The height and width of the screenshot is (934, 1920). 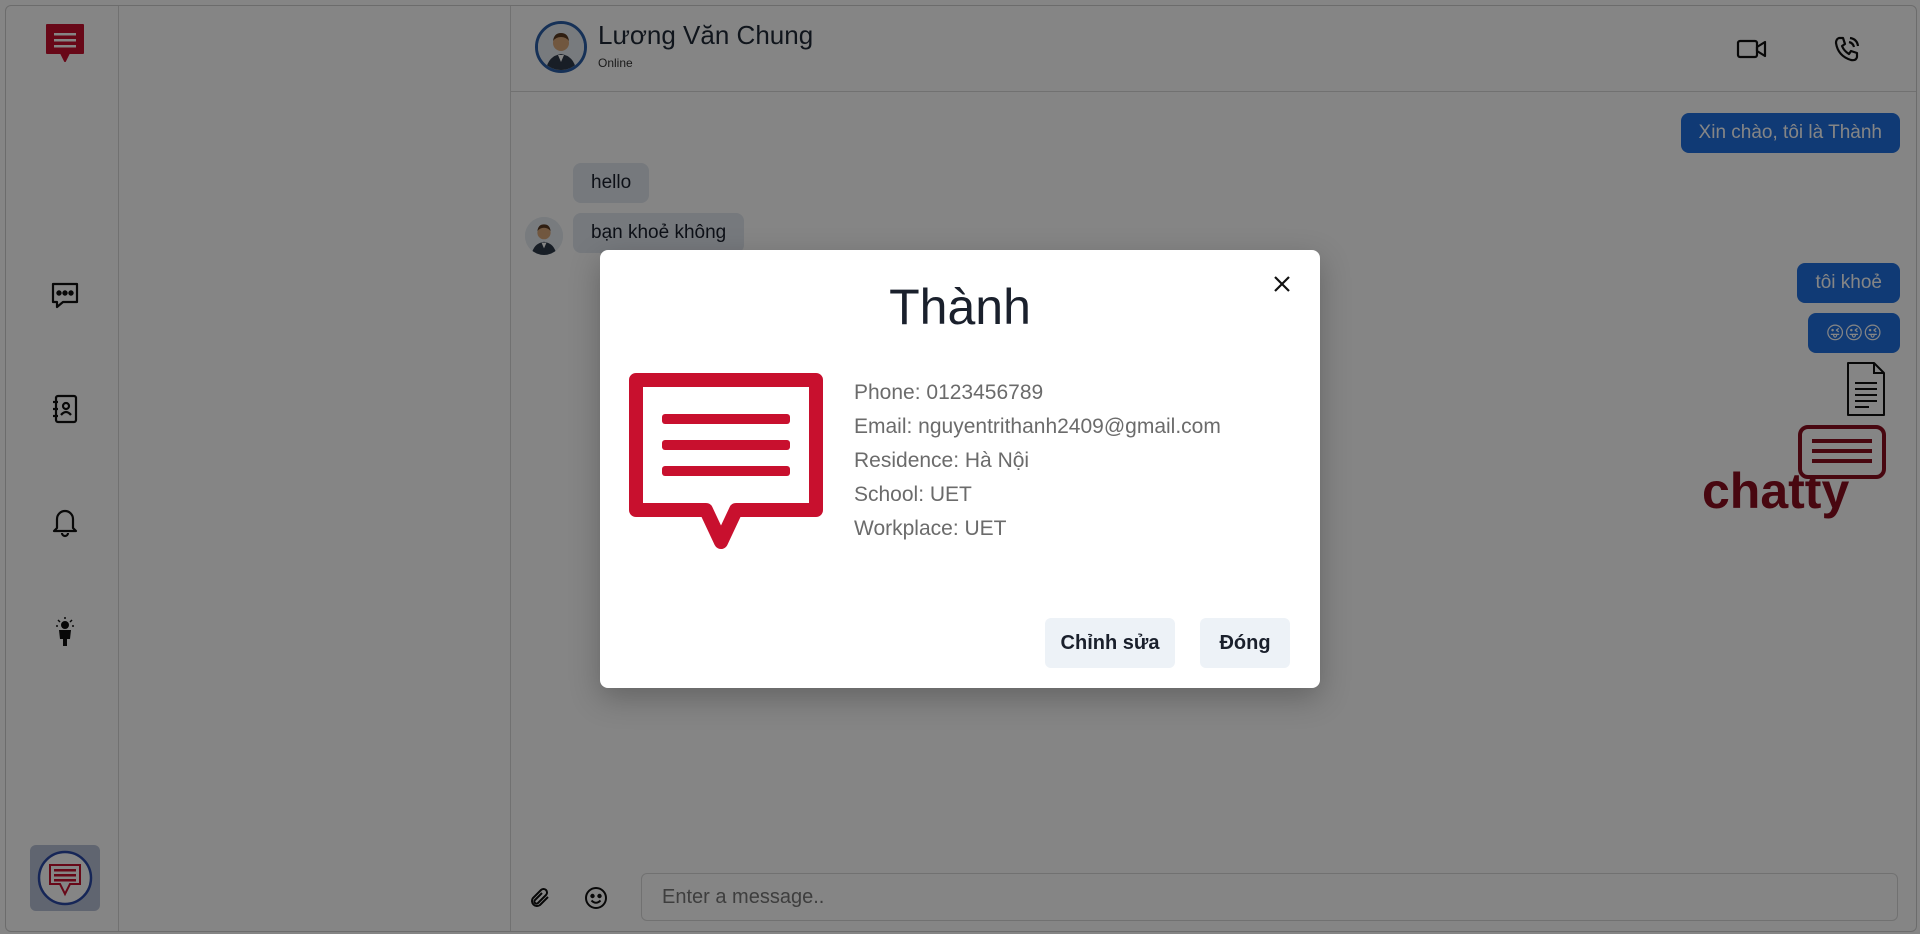 What do you see at coordinates (1110, 643) in the screenshot?
I see `edit-profile-button: Chỉnh sửa` at bounding box center [1110, 643].